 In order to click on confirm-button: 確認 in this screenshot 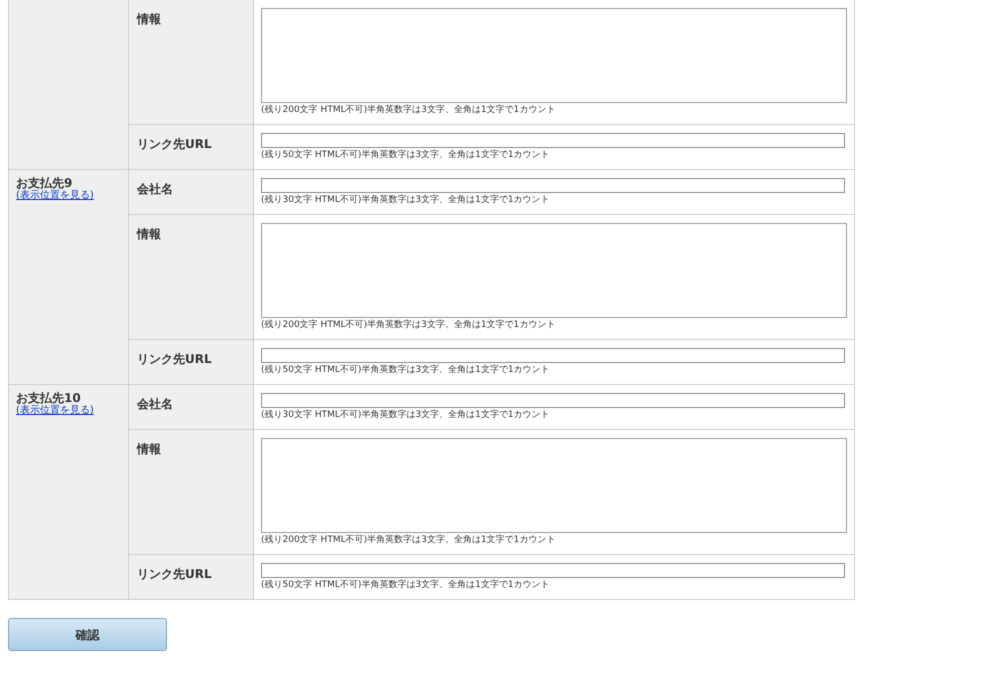, I will do `click(87, 634)`.